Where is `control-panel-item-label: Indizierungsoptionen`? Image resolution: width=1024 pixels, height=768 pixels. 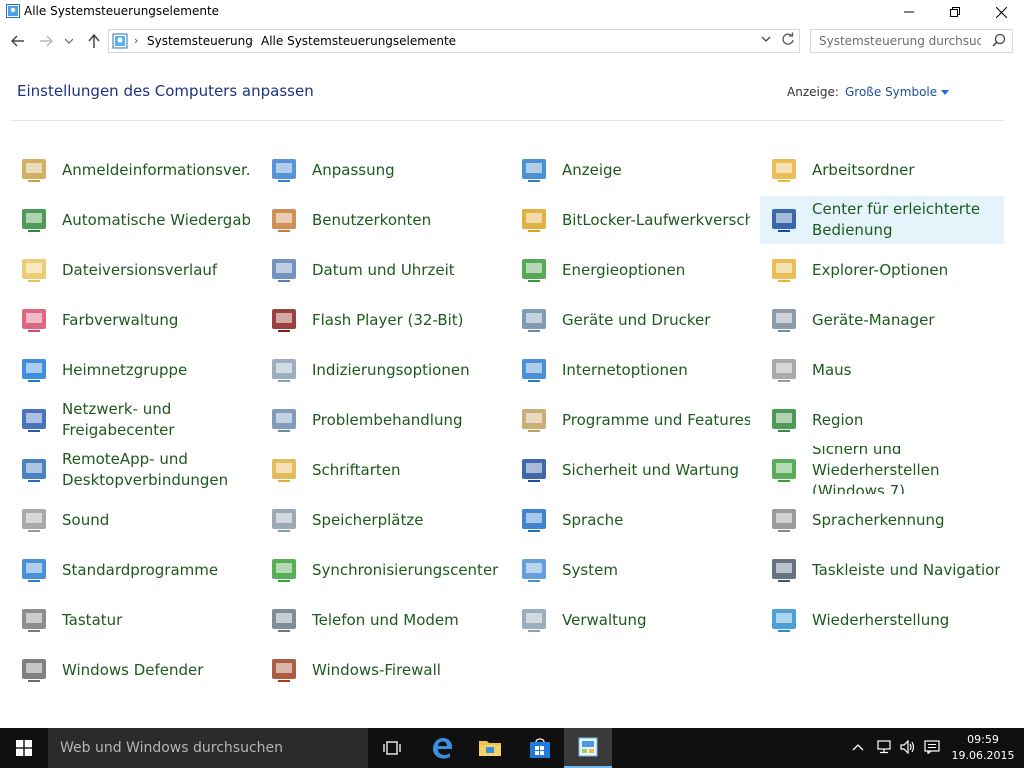
control-panel-item-label: Indizierungsoptionen is located at coordinates (406, 370).